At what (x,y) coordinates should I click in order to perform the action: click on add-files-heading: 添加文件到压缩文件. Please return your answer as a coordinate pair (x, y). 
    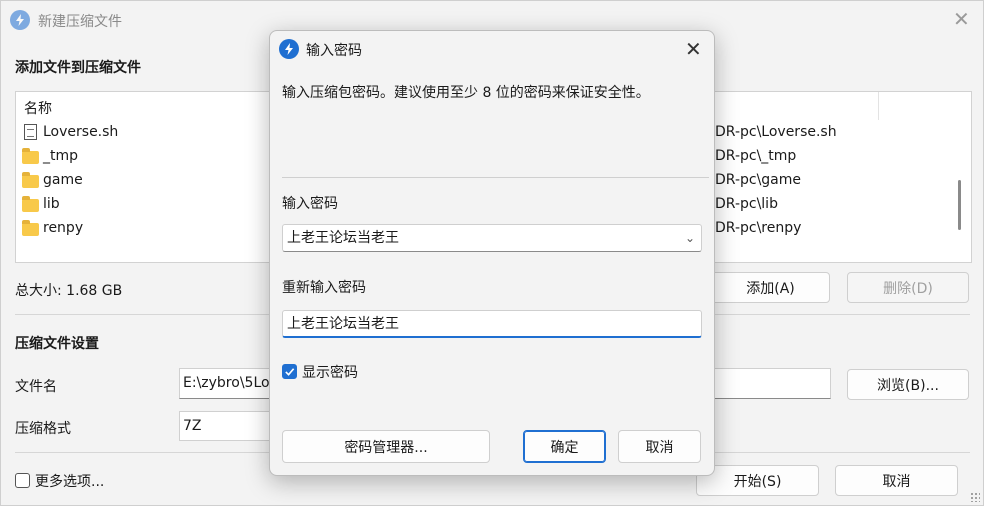
    Looking at the image, I should click on (78, 68).